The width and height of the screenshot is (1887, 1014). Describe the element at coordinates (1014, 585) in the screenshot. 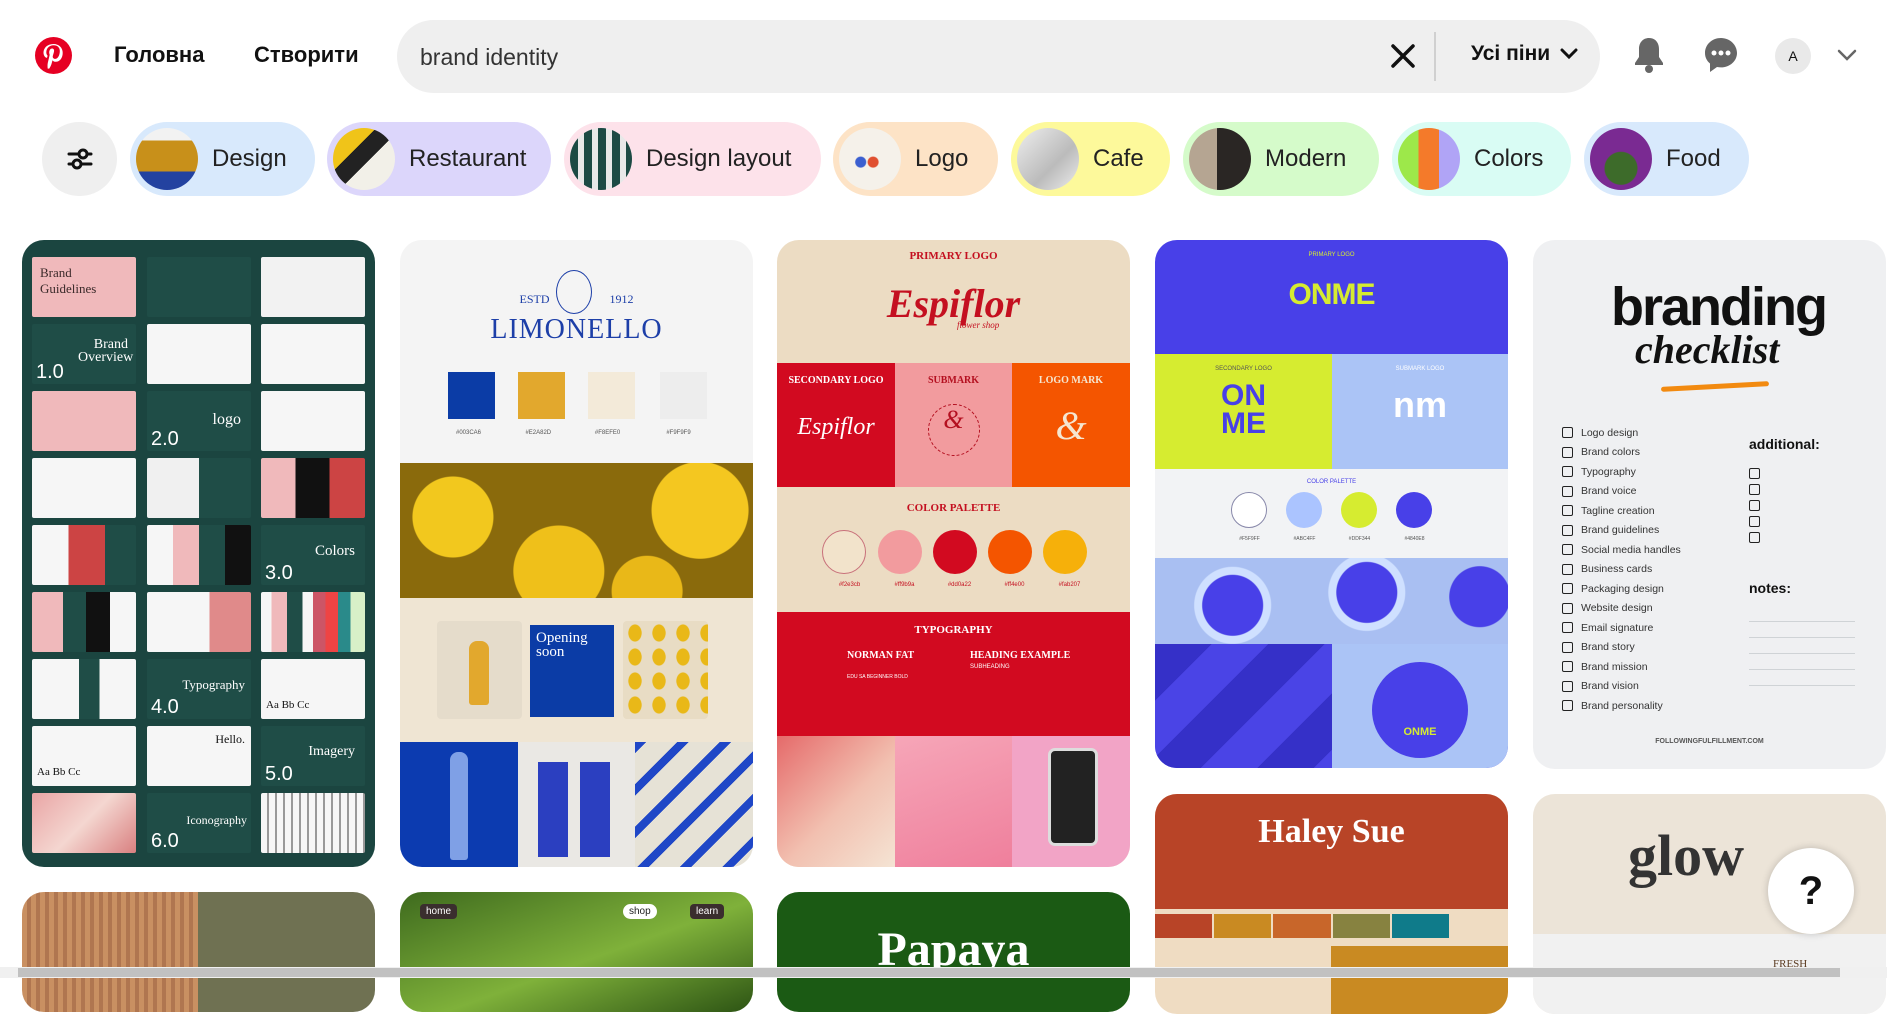

I see `swatch-hex: #ff4e00` at that location.